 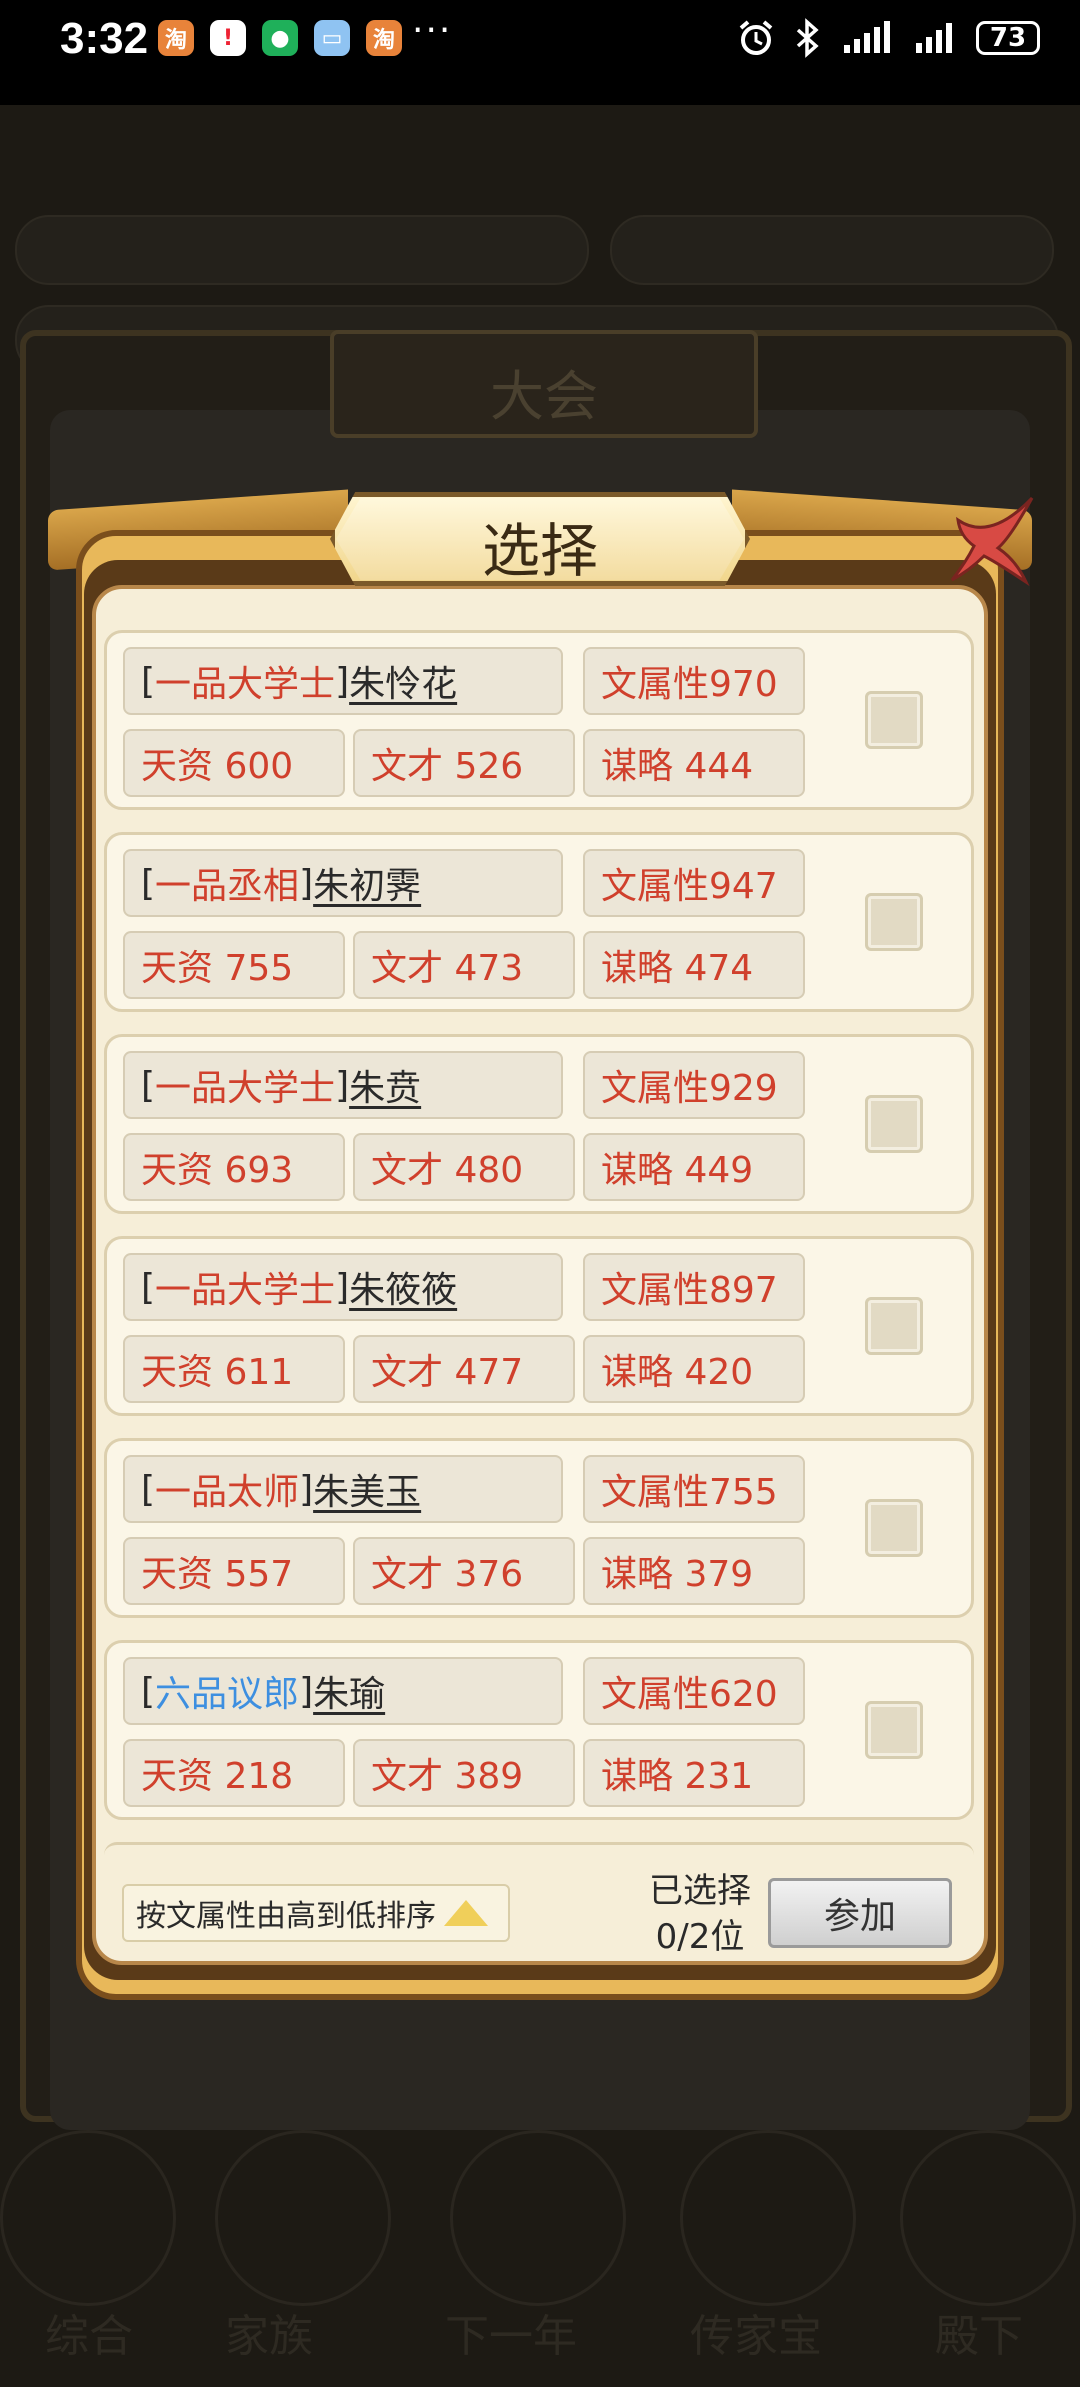 What do you see at coordinates (700, 1891) in the screenshot?
I see `selected-label: 已选择` at bounding box center [700, 1891].